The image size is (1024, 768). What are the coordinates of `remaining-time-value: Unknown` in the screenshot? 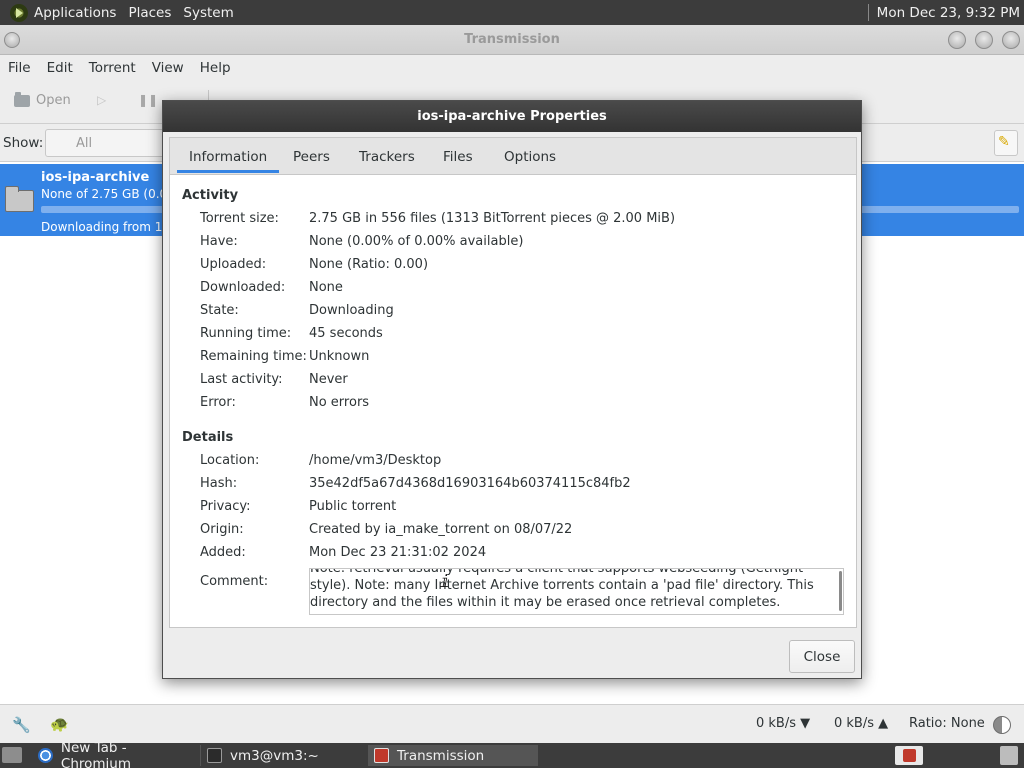 It's located at (339, 356).